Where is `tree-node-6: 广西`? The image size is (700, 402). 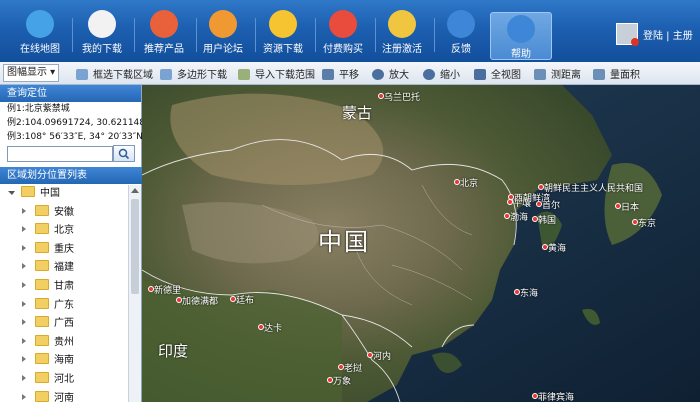 tree-node-6: 广西 is located at coordinates (64, 324).